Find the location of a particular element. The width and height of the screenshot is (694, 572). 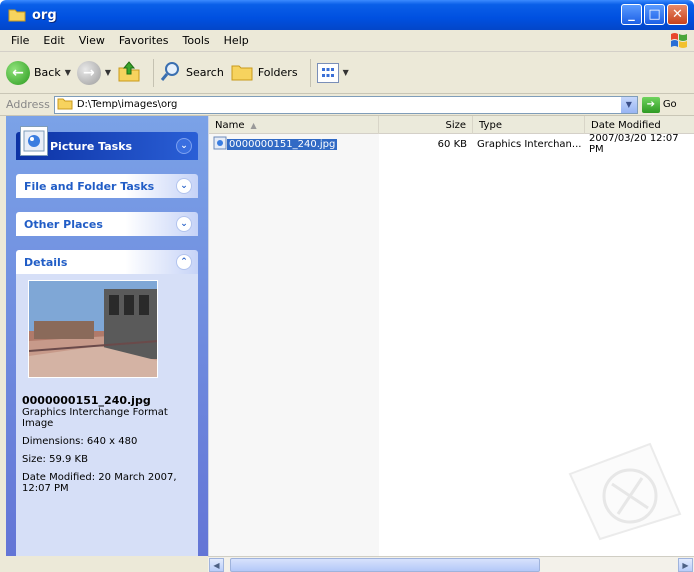

address-input: D:\Temp\images\org ▼ is located at coordinates (345, 104).